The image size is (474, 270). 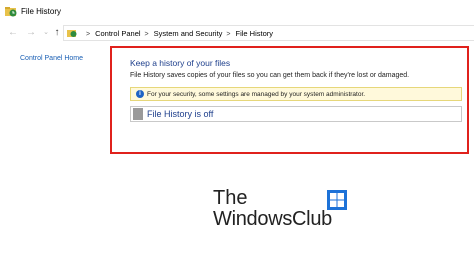 What do you see at coordinates (13, 33) in the screenshot?
I see `arrow-left-icon: ←` at bounding box center [13, 33].